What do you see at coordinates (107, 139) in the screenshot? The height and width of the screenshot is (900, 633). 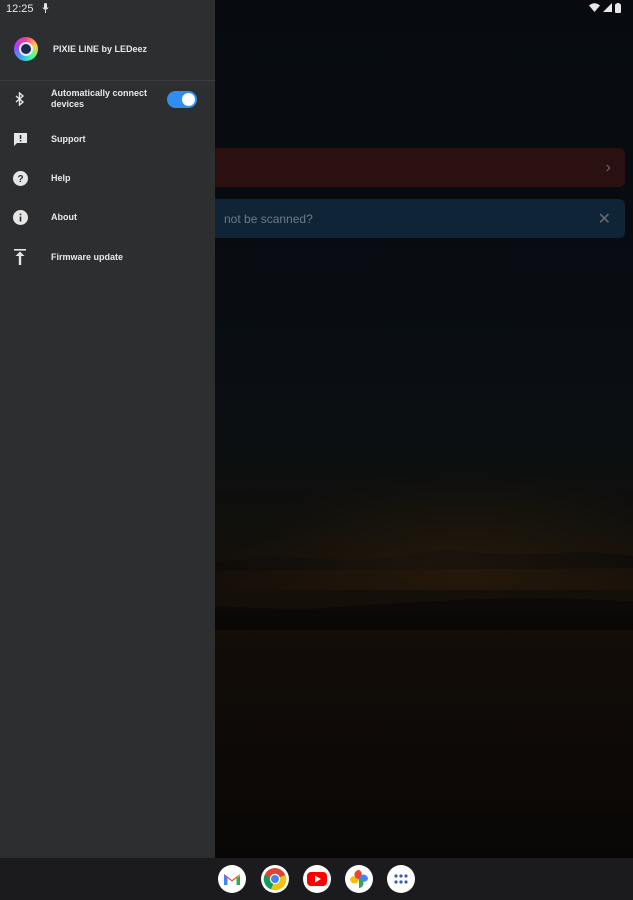 I see `menu-item-support: Support` at bounding box center [107, 139].